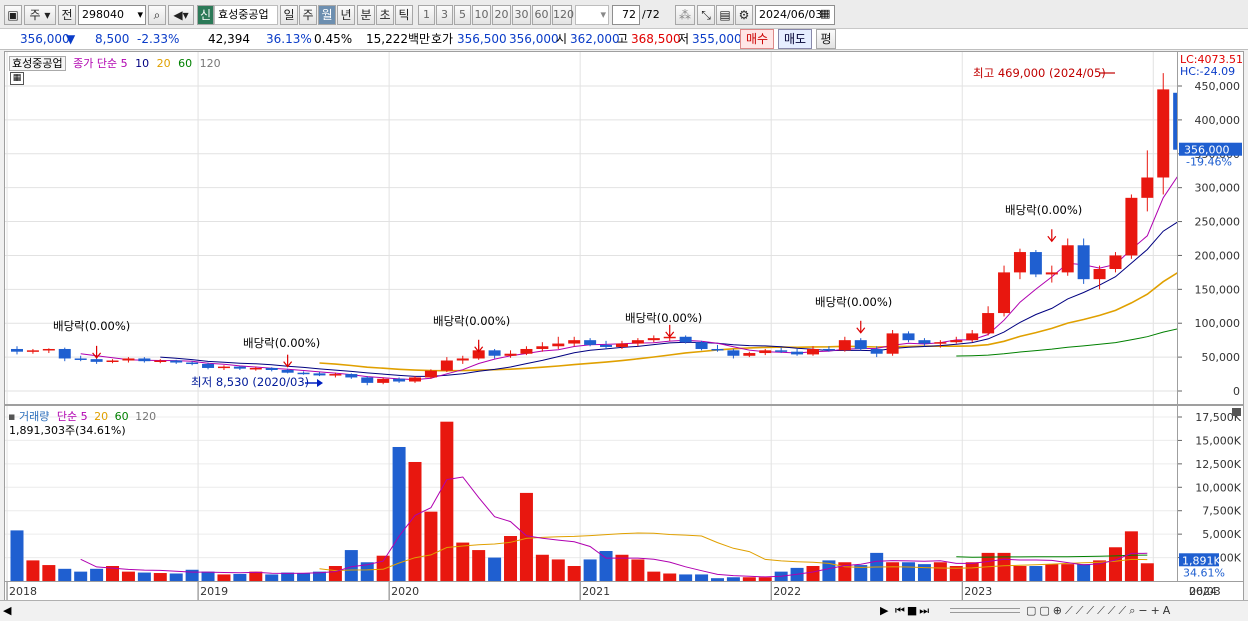 This screenshot has height=621, width=1248. Describe the element at coordinates (563, 15) in the screenshot. I see `interval-120: 120` at that location.